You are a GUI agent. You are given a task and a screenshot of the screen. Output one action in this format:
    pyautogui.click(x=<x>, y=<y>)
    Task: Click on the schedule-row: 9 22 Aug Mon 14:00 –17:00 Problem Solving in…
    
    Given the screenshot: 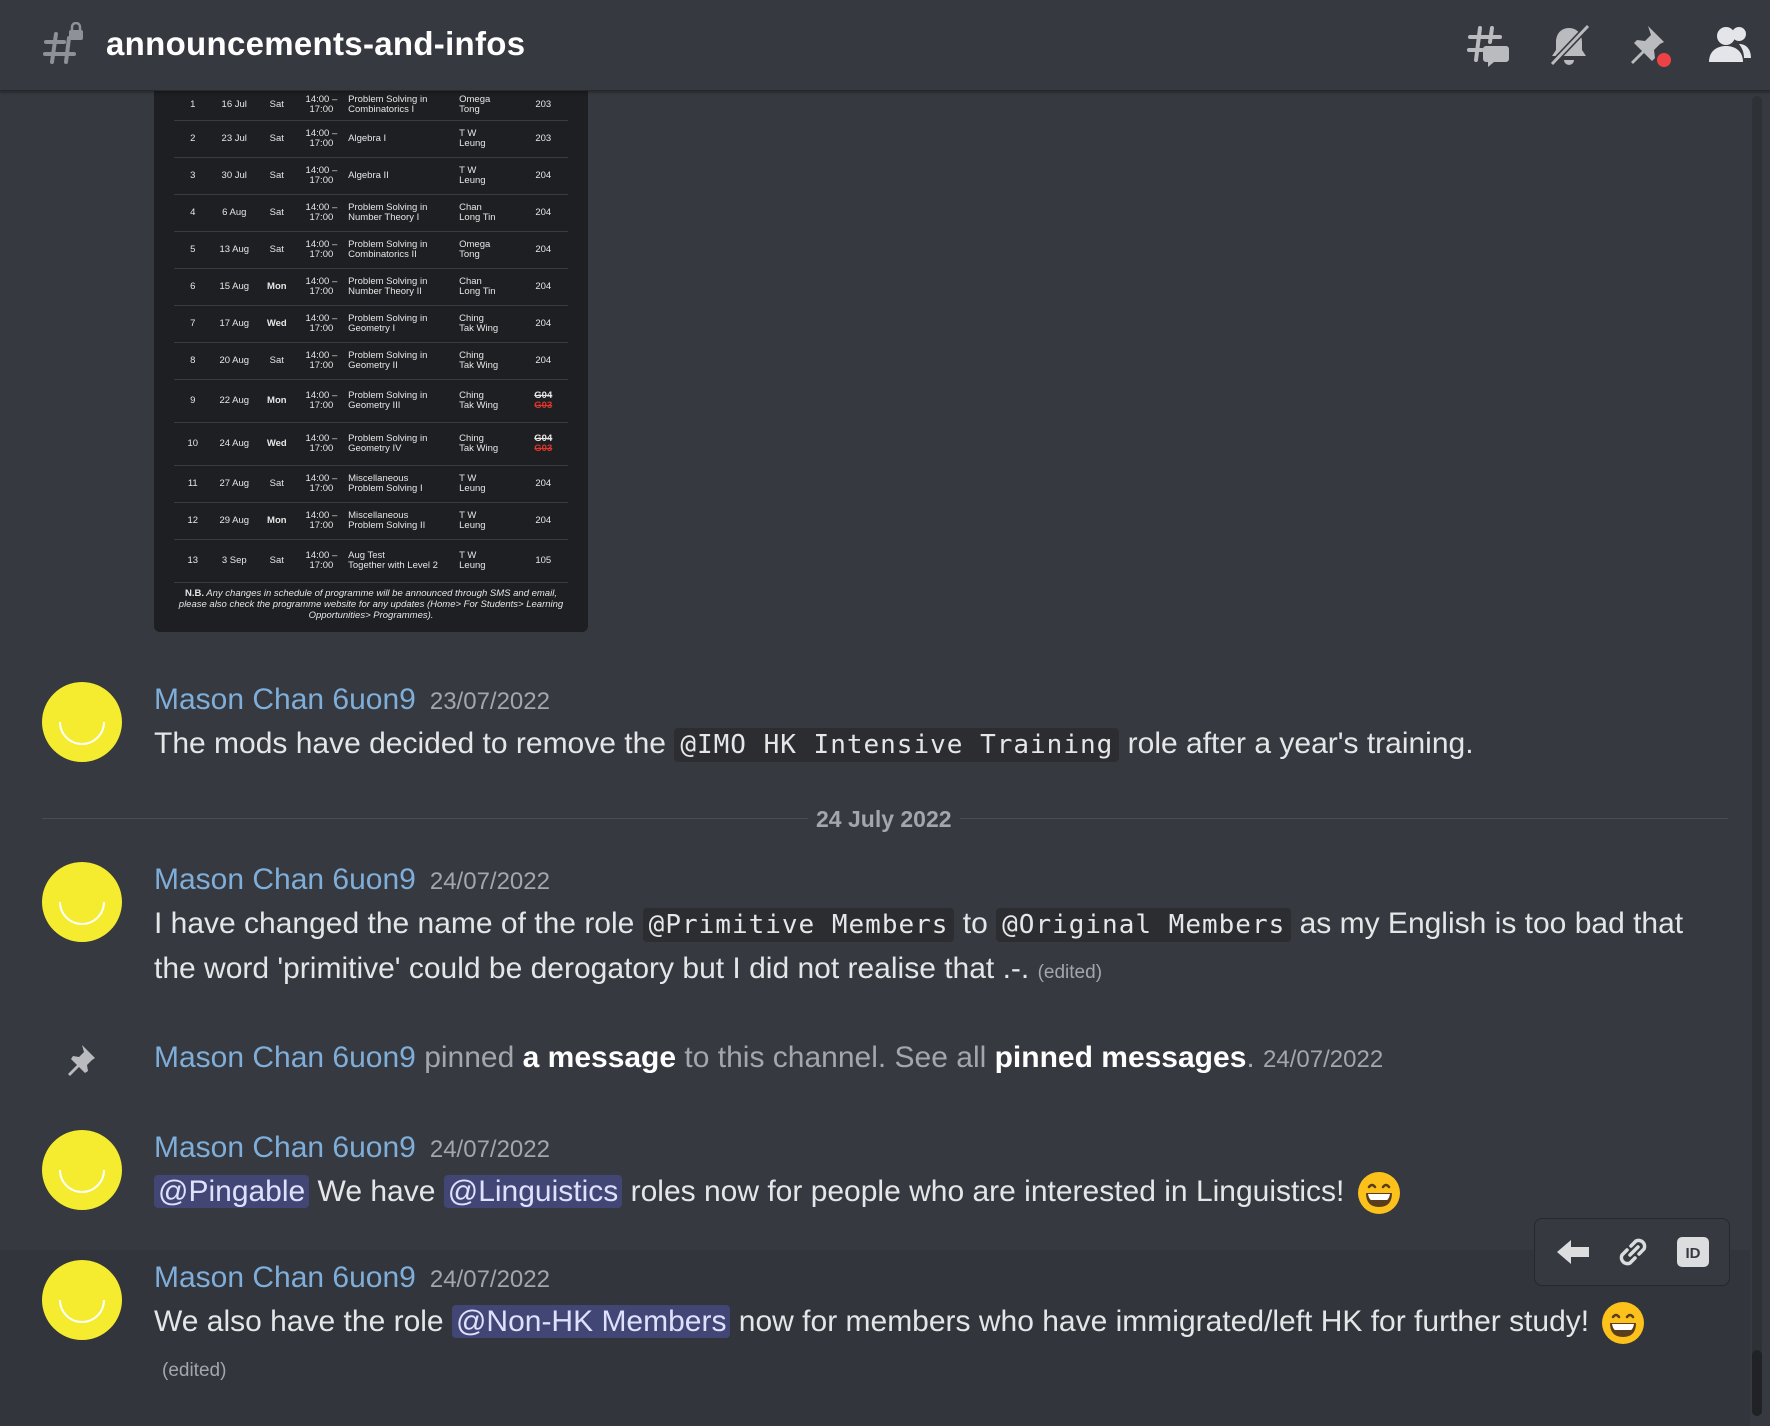 What is the action you would take?
    pyautogui.click(x=371, y=401)
    